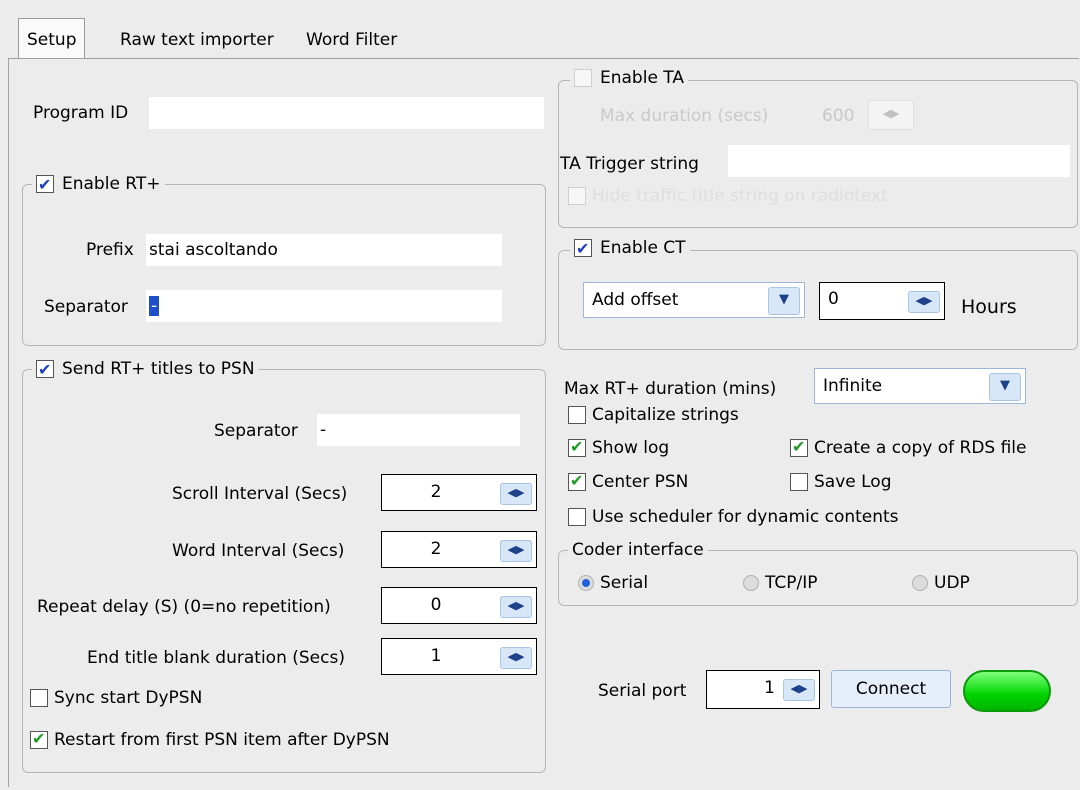  Describe the element at coordinates (642, 78) in the screenshot. I see `enable-ta-label: Enable TA` at that location.